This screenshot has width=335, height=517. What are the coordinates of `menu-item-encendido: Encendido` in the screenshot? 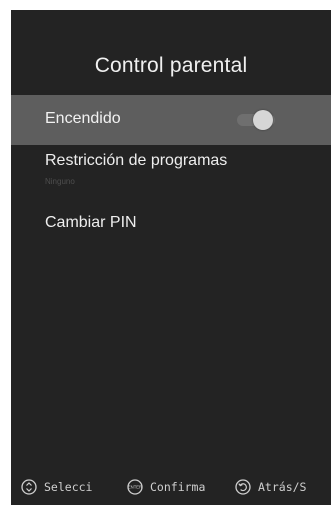 It's located at (171, 120).